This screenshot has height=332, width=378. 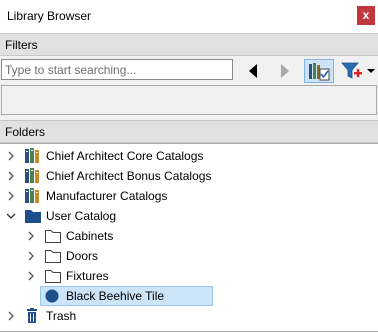 What do you see at coordinates (32, 315) in the screenshot?
I see `trash-icon` at bounding box center [32, 315].